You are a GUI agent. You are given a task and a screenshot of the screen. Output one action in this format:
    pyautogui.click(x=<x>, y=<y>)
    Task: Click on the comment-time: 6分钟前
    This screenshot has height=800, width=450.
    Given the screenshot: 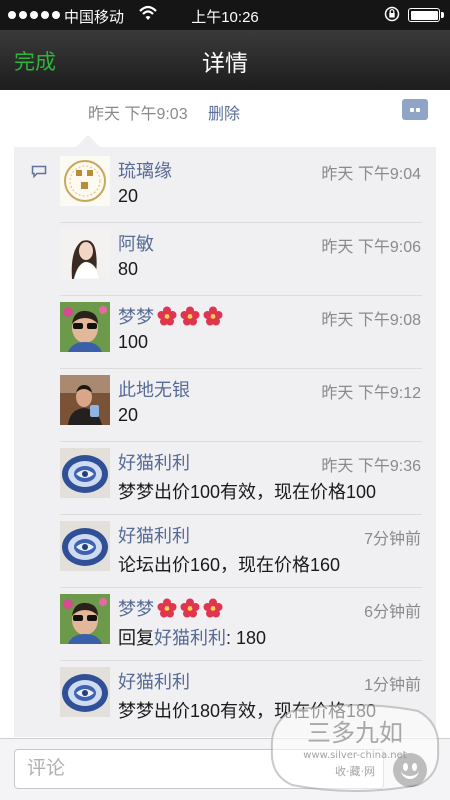 What is the action you would take?
    pyautogui.click(x=392, y=612)
    